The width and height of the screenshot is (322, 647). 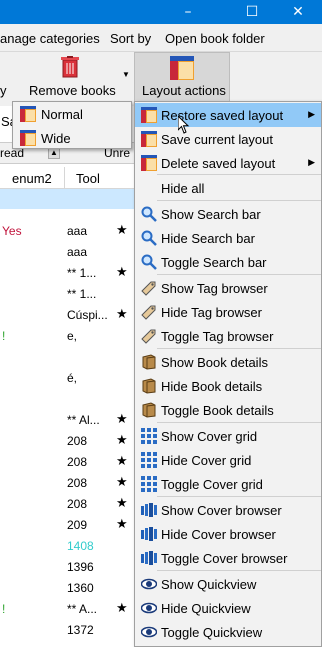 What do you see at coordinates (311, 162) in the screenshot?
I see `submenu-arrow-icon: ▶` at bounding box center [311, 162].